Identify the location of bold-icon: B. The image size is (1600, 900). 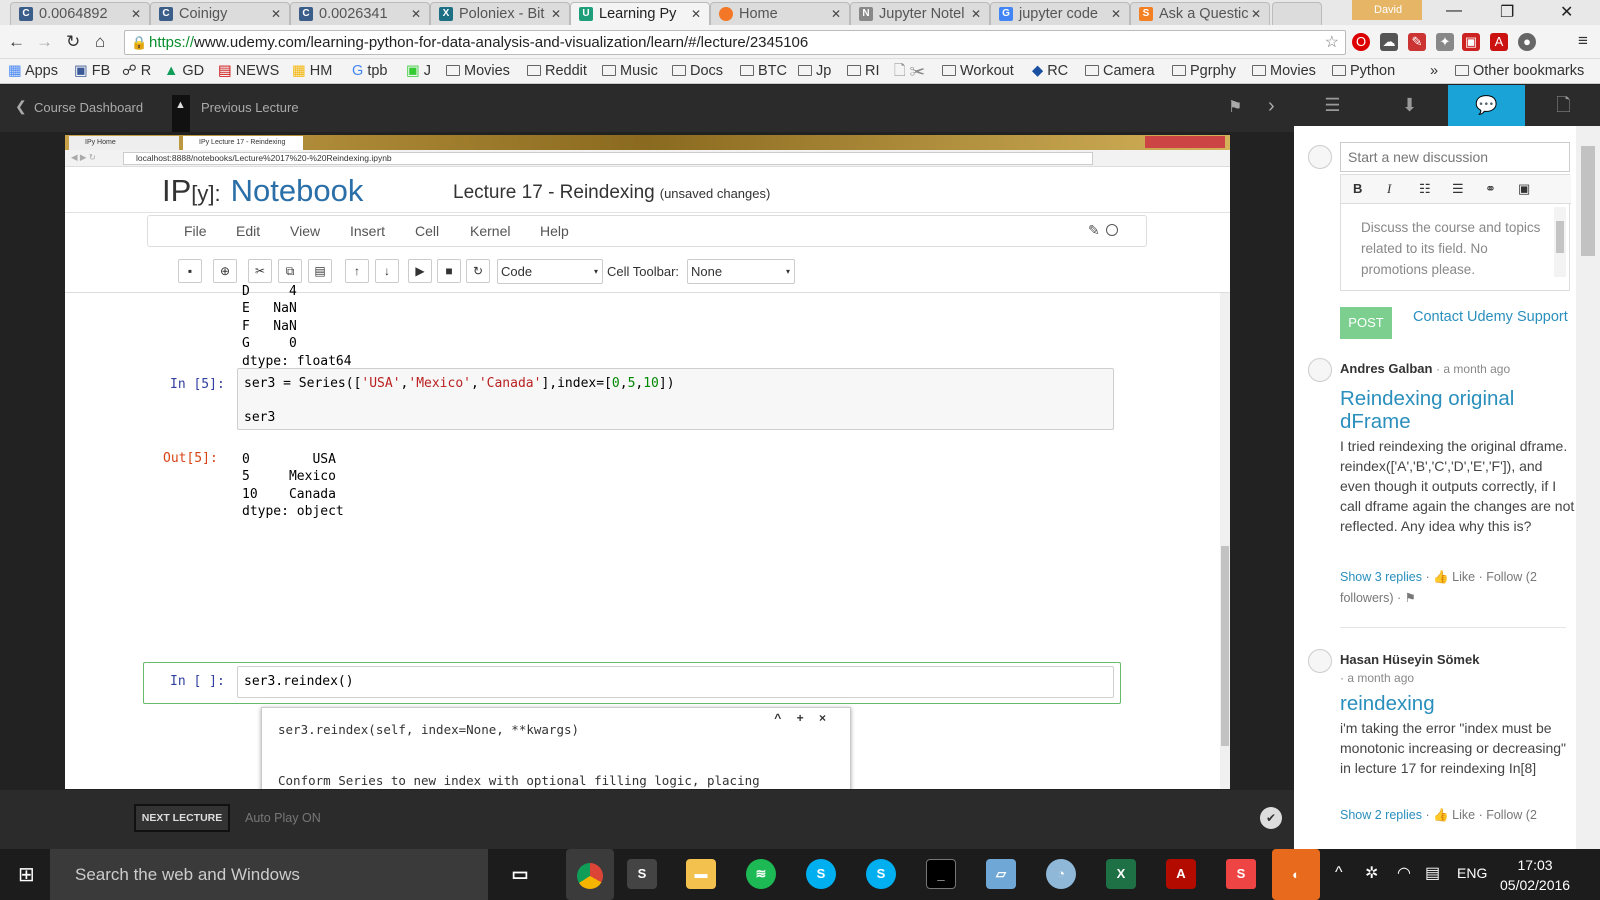
(1357, 188).